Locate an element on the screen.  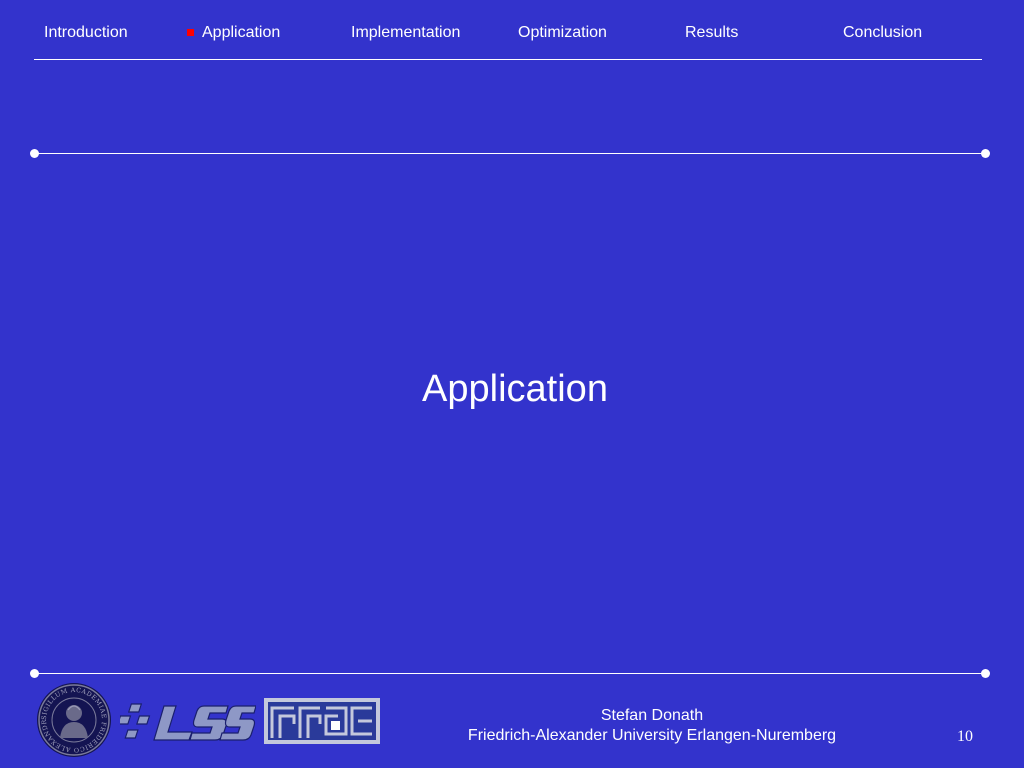
top-divider-line is located at coordinates (510, 153).